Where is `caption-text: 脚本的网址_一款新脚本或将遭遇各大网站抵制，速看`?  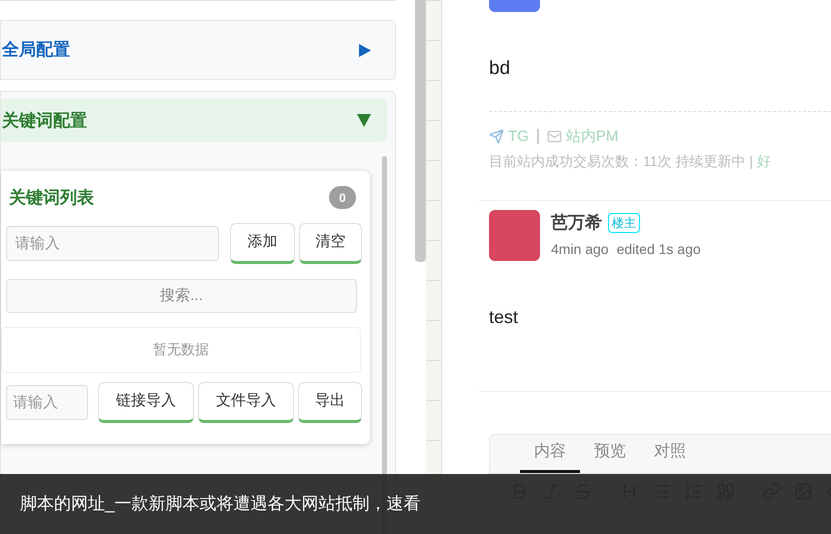
caption-text: 脚本的网址_一款新脚本或将遭遇各大网站抵制，速看 is located at coordinates (220, 504).